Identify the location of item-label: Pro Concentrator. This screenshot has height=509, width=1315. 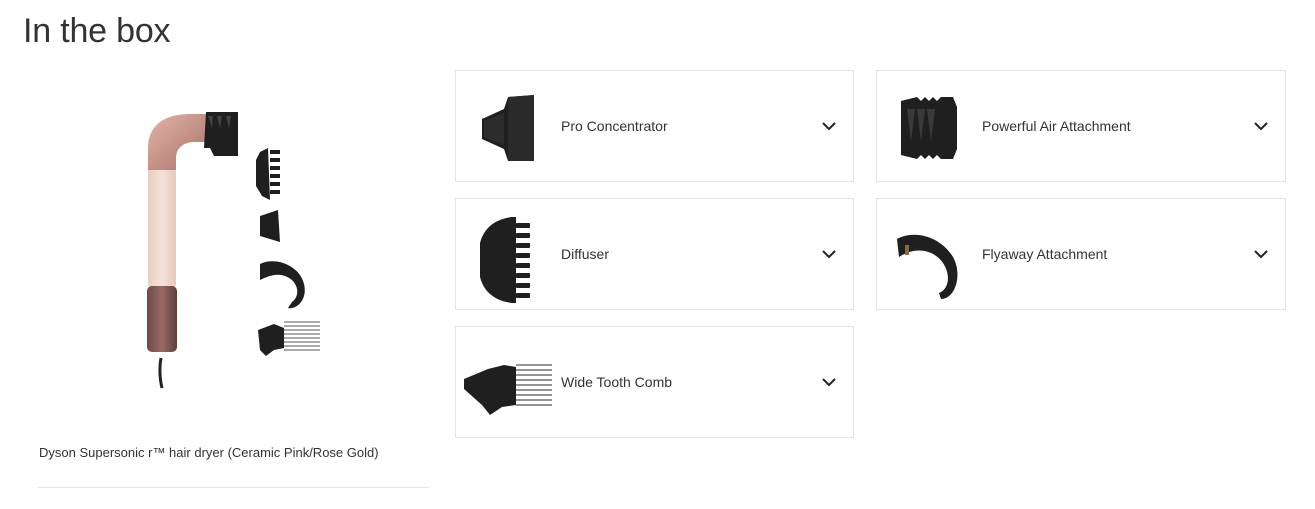
(614, 126).